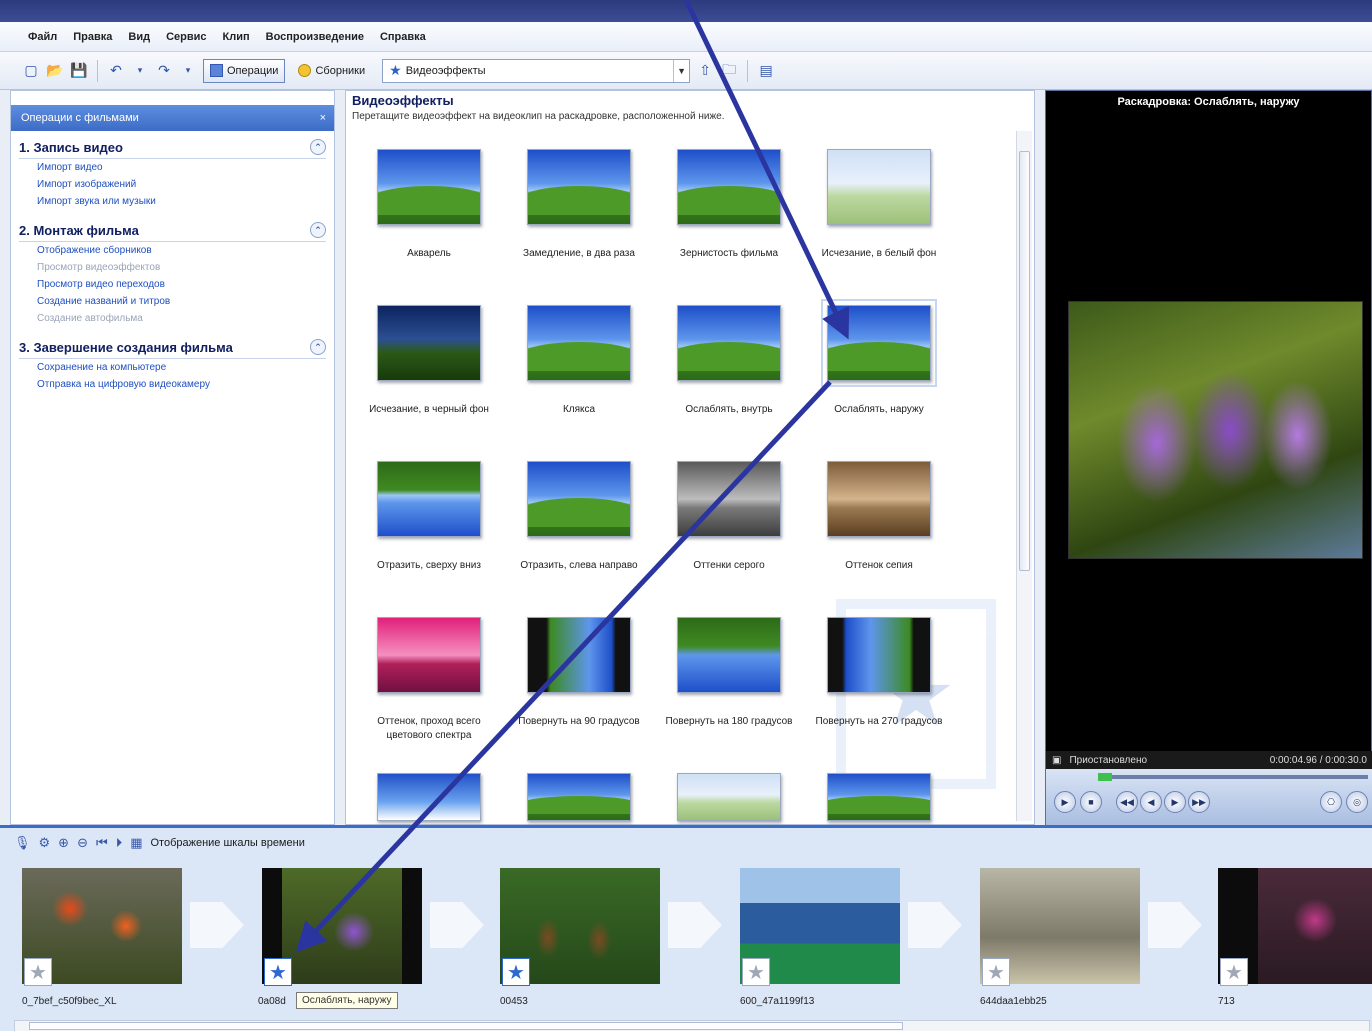  Describe the element at coordinates (172, 201) in the screenshot. I see `task-link-import-audio: Импорт звука или музыки` at that location.